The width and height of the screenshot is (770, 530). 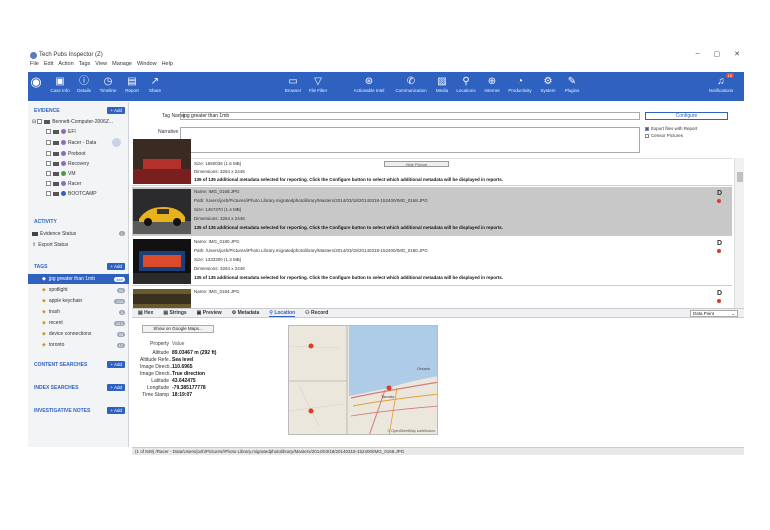 What do you see at coordinates (246, 313) in the screenshot?
I see `tab-metadata: ⚙ Metadata` at bounding box center [246, 313].